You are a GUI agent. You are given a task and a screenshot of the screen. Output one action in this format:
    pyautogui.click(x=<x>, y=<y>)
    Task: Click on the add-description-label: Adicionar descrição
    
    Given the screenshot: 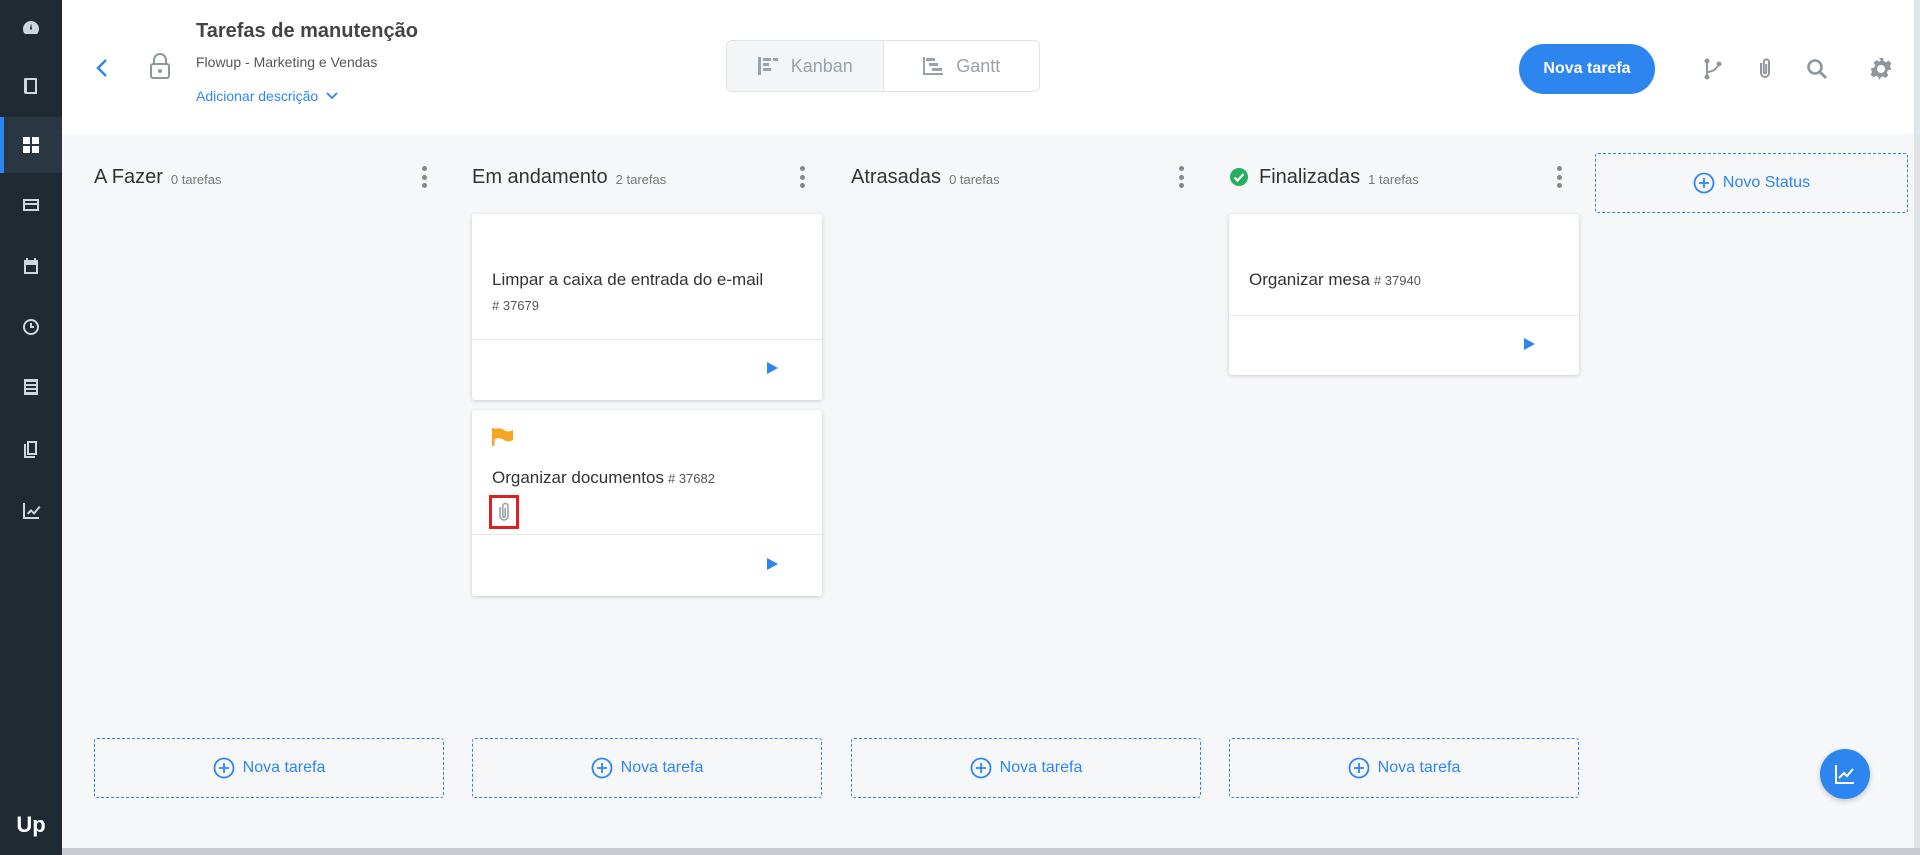 What is the action you would take?
    pyautogui.click(x=257, y=96)
    